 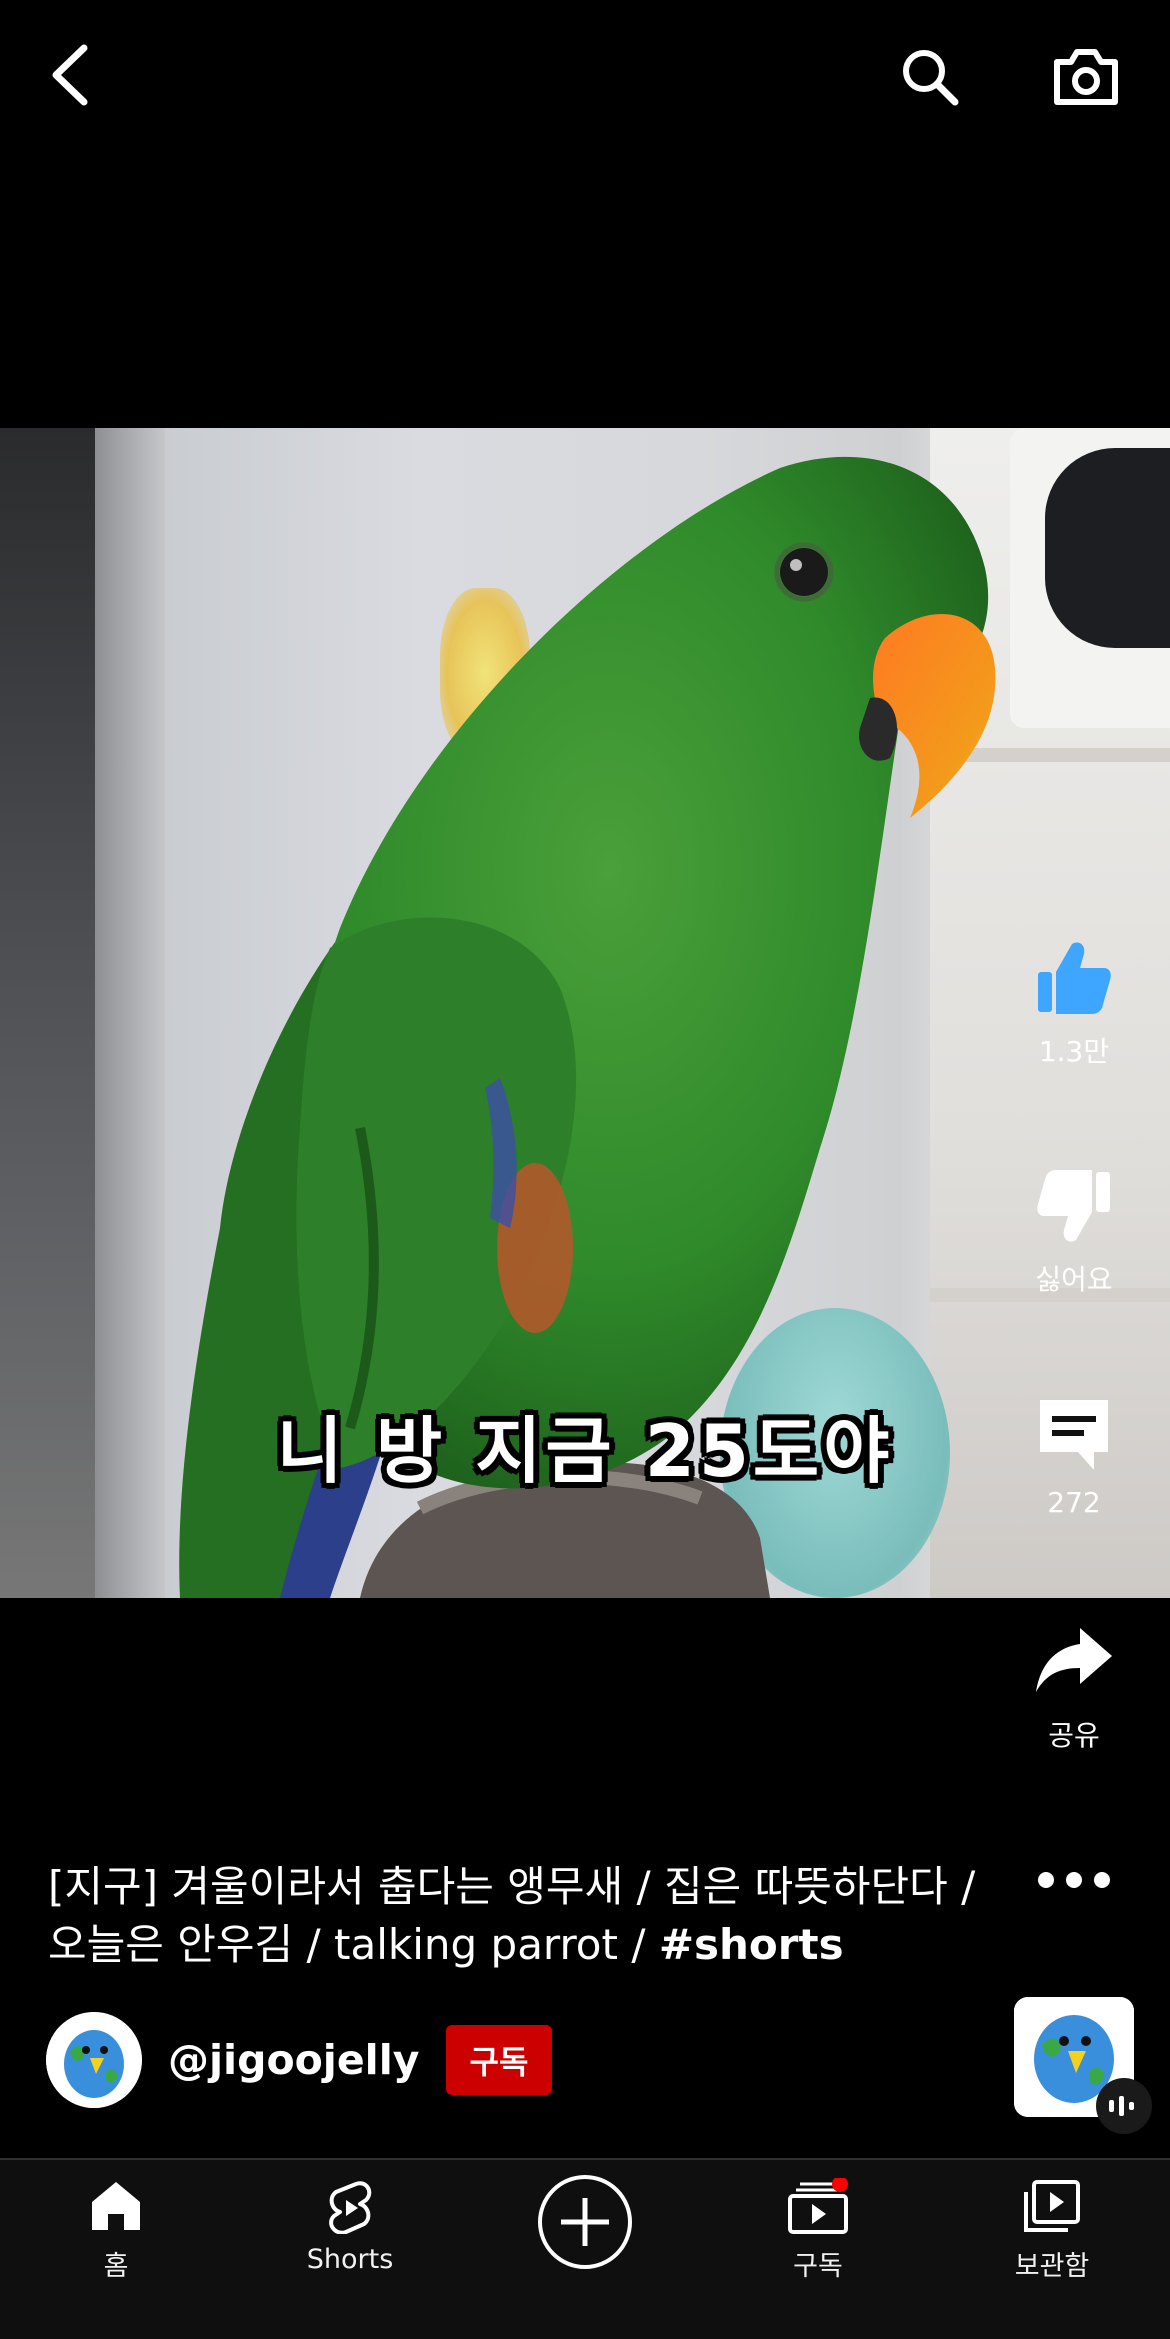 What do you see at coordinates (585, 1451) in the screenshot?
I see `video-caption-overlay: 니 방 지금 25도야` at bounding box center [585, 1451].